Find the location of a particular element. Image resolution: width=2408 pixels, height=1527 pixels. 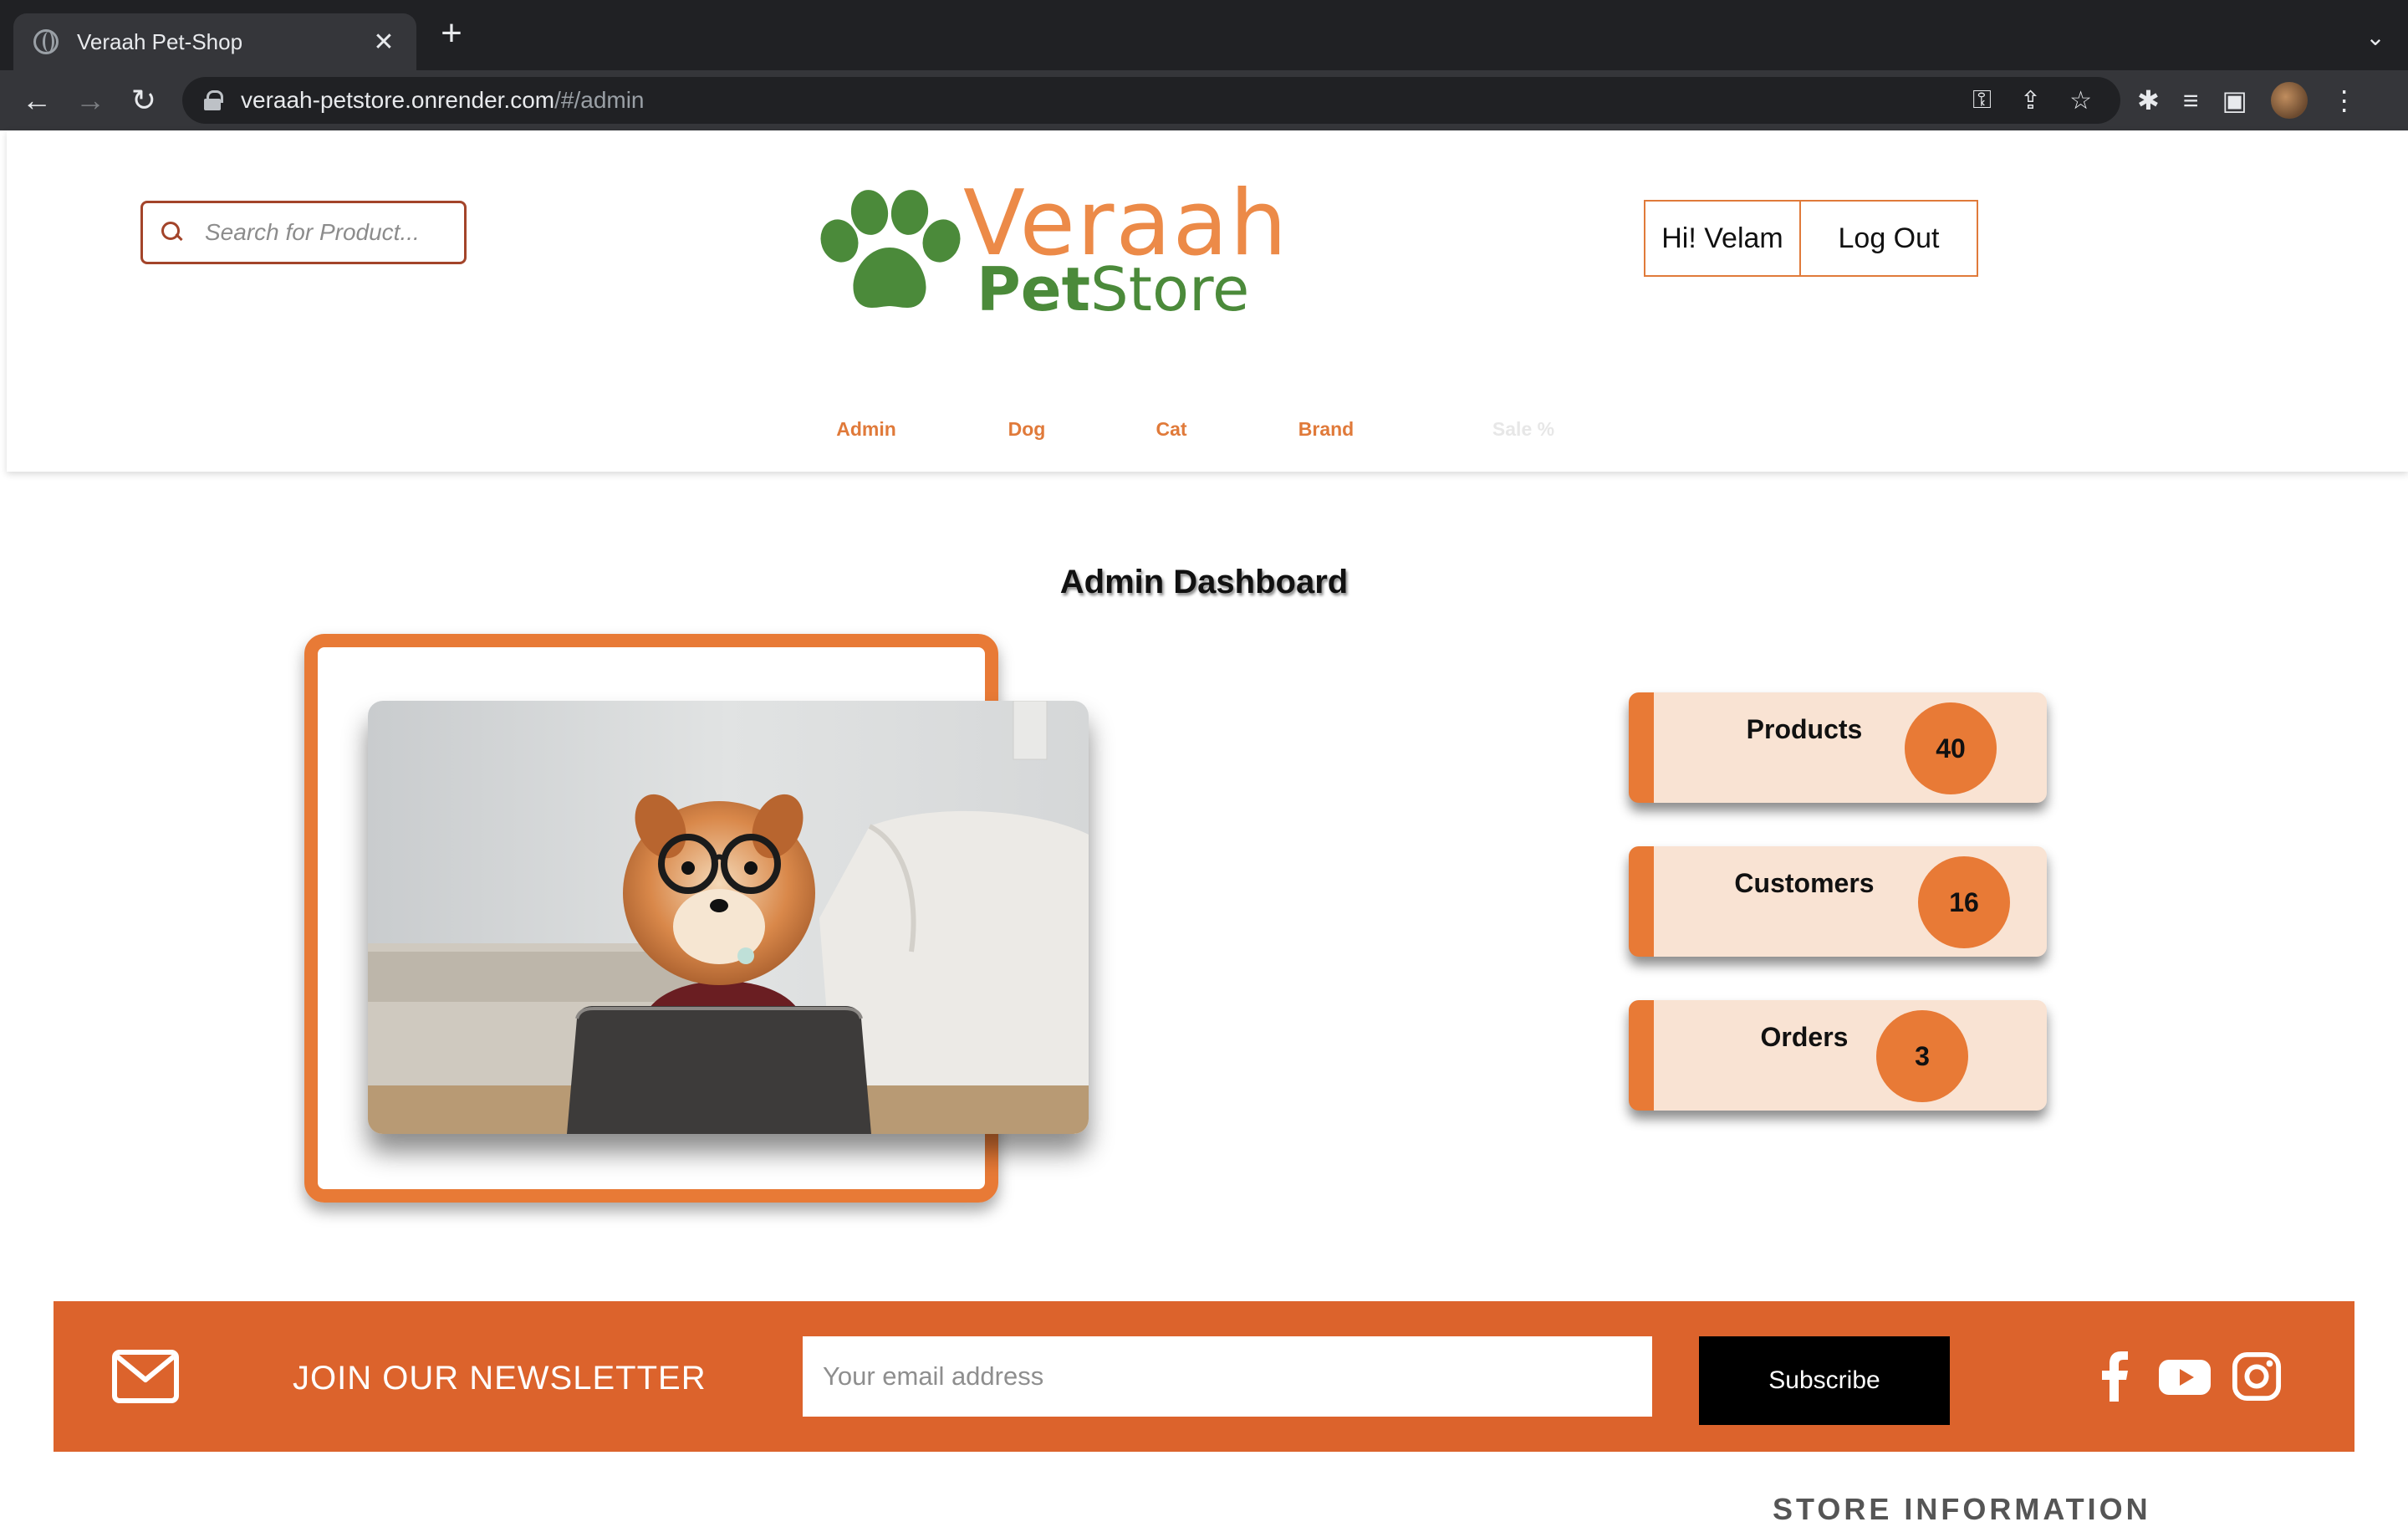

chevron-down-icon: ⌄ is located at coordinates (2376, 36).